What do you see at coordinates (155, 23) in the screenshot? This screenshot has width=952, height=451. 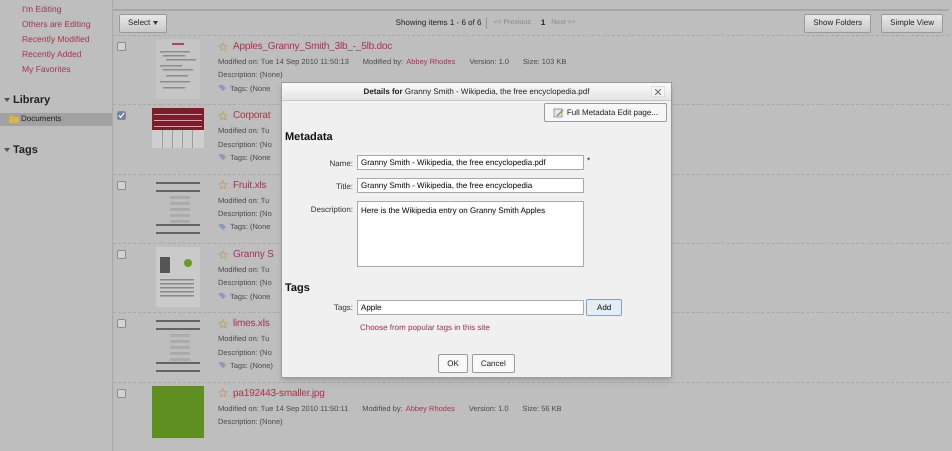 I see `caret-icon` at bounding box center [155, 23].